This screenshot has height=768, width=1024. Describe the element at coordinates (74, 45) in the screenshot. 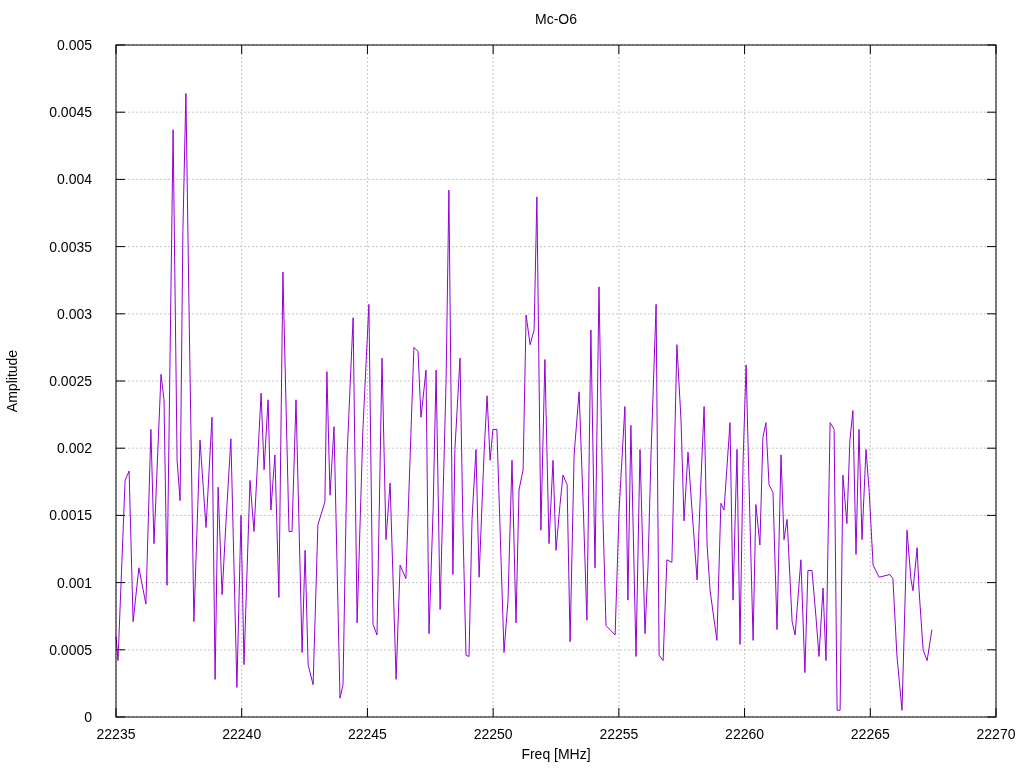

I see `y-tick-label: 0.005` at that location.